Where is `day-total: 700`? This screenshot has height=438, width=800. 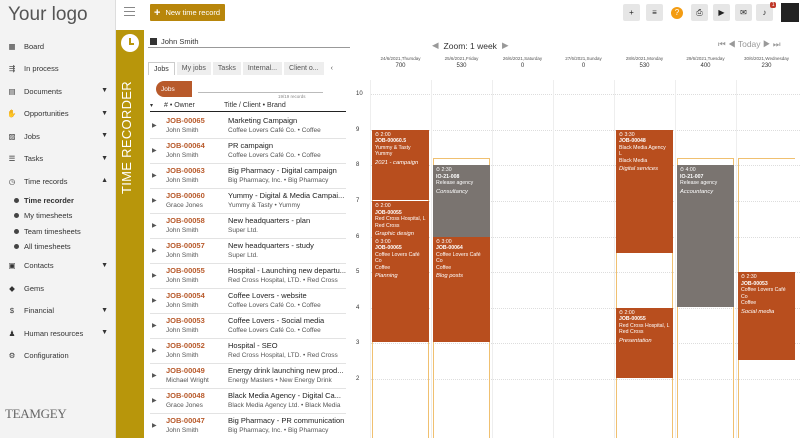
day-total: 700 is located at coordinates (400, 66).